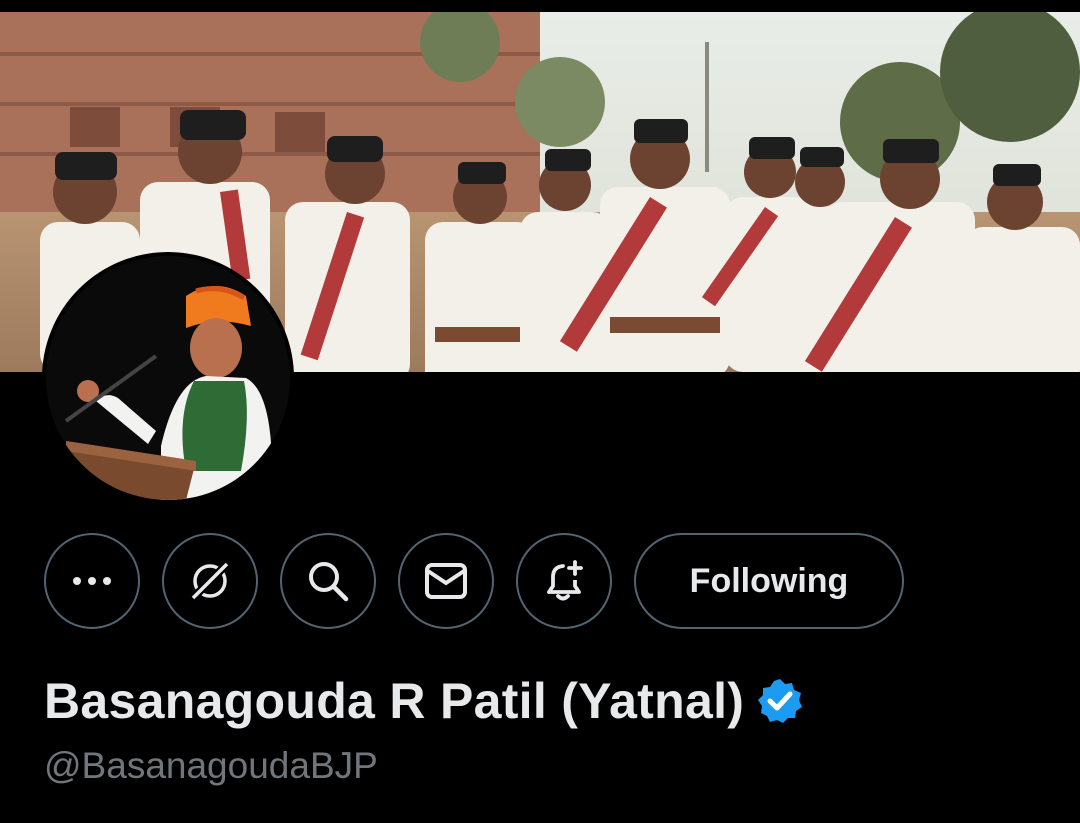  I want to click on name-row: Basanagouda R Patil (Yatnal), so click(424, 701).